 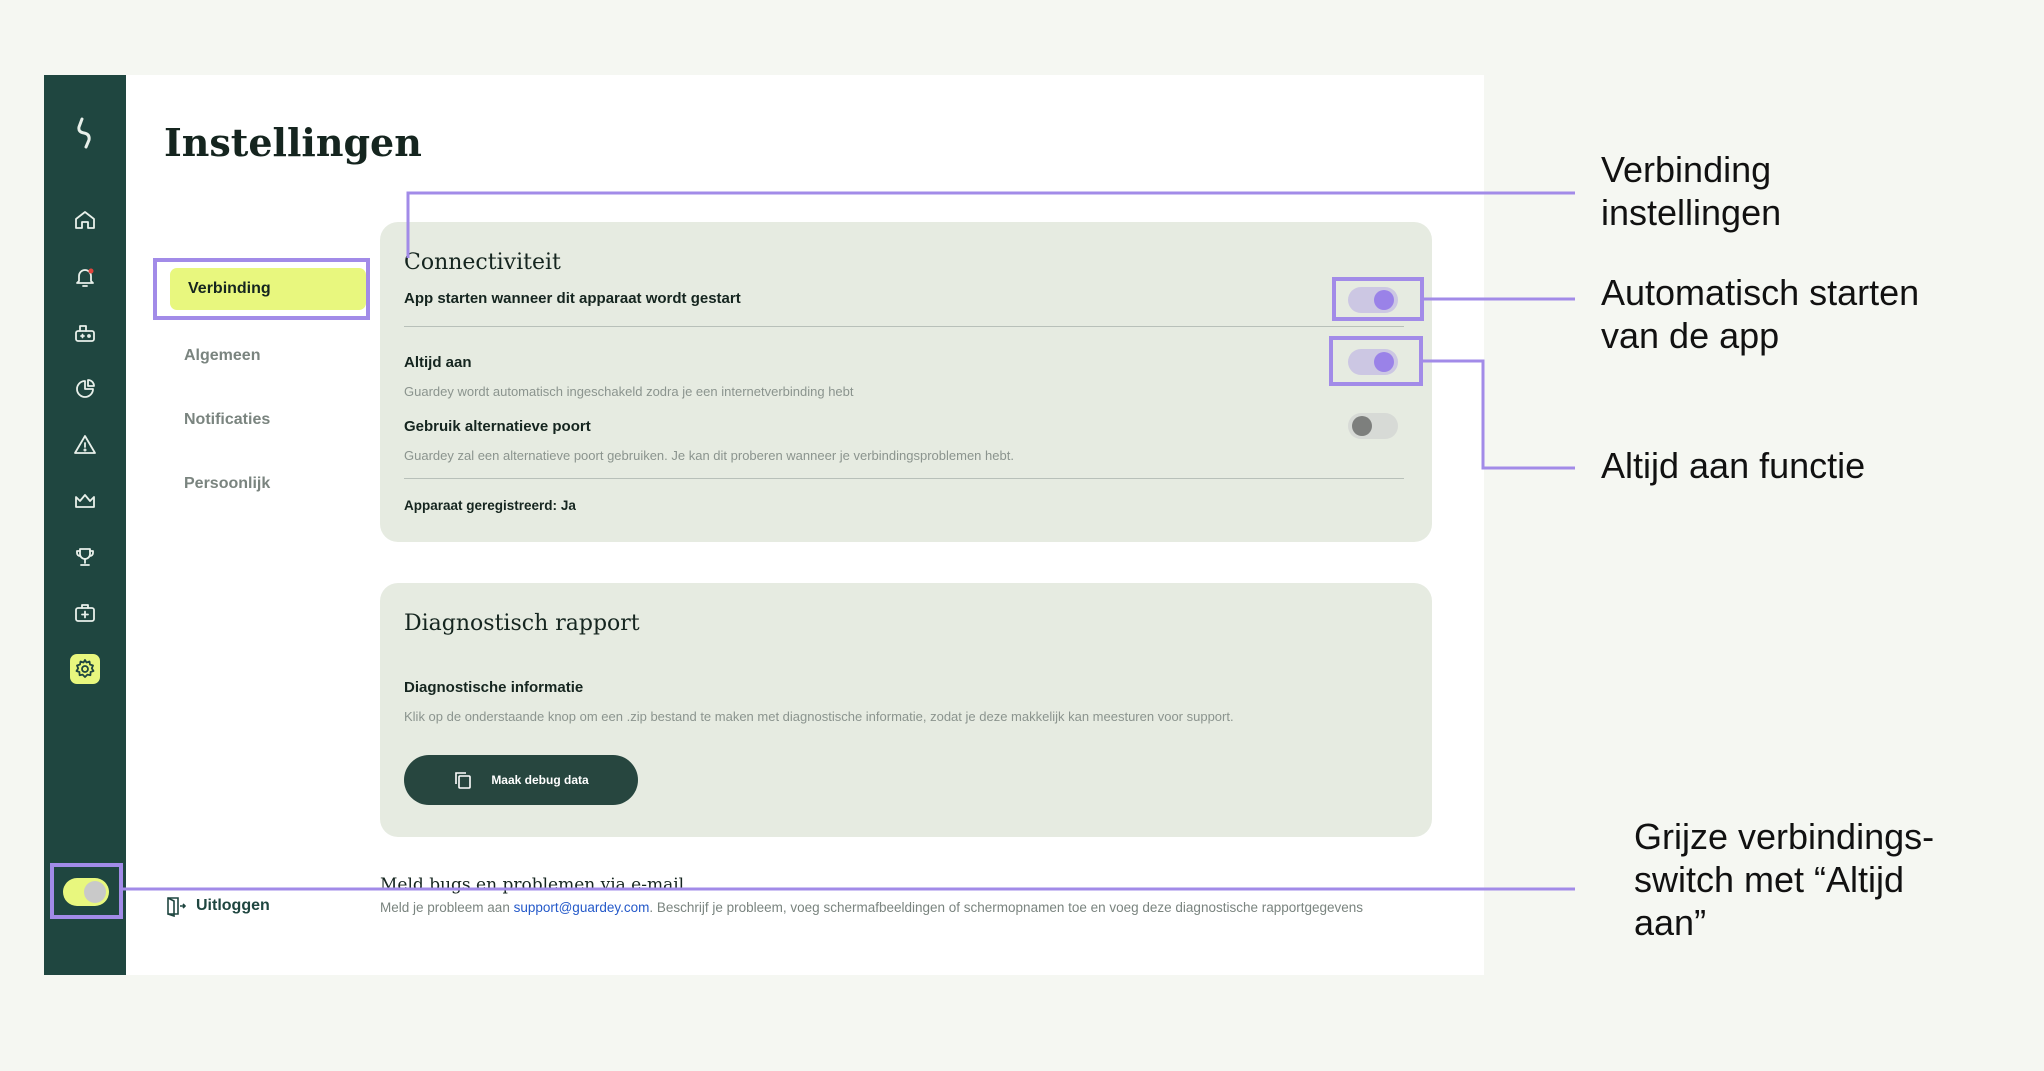 What do you see at coordinates (447, 907) in the screenshot?
I see `bugs-text-before: Meld je probleem aan` at bounding box center [447, 907].